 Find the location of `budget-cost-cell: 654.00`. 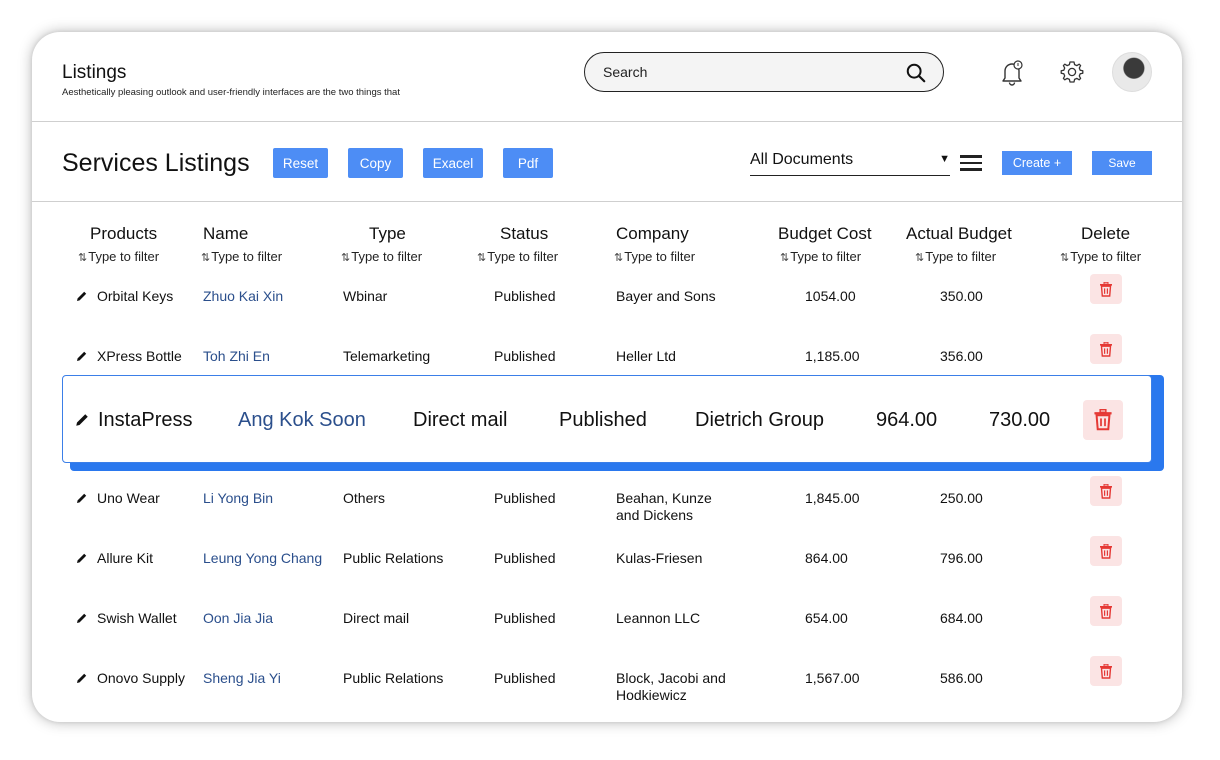

budget-cost-cell: 654.00 is located at coordinates (826, 618).